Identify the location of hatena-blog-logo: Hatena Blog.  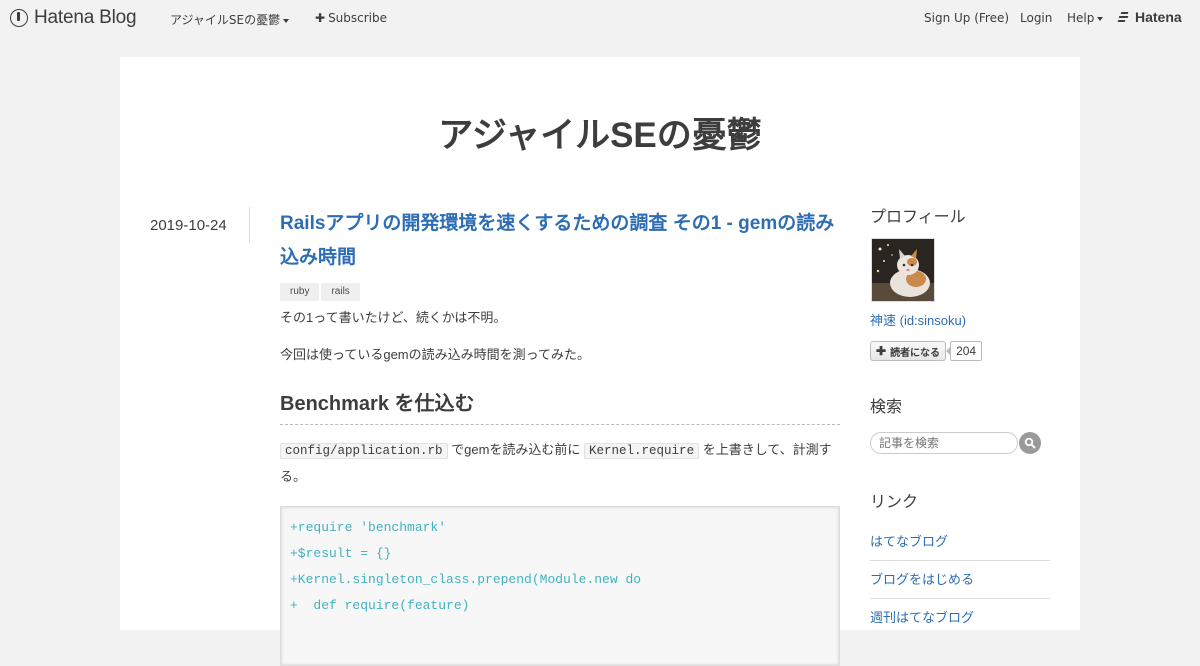
(73, 18).